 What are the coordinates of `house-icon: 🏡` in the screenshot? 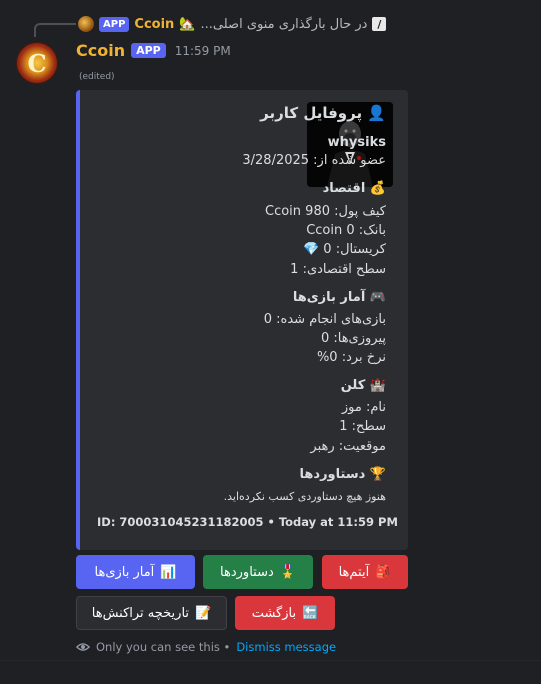 It's located at (187, 24).